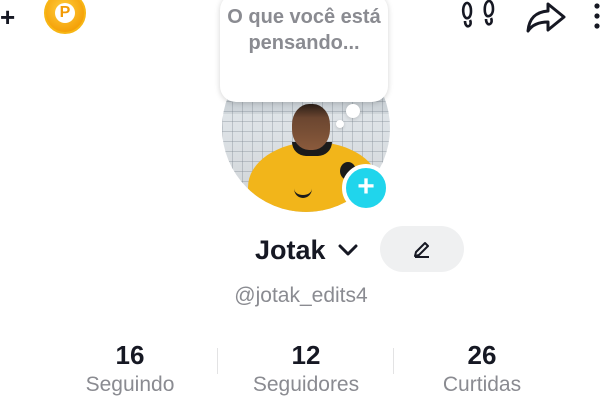 The image size is (602, 402). What do you see at coordinates (482, 355) in the screenshot?
I see `likes-count: 26` at bounding box center [482, 355].